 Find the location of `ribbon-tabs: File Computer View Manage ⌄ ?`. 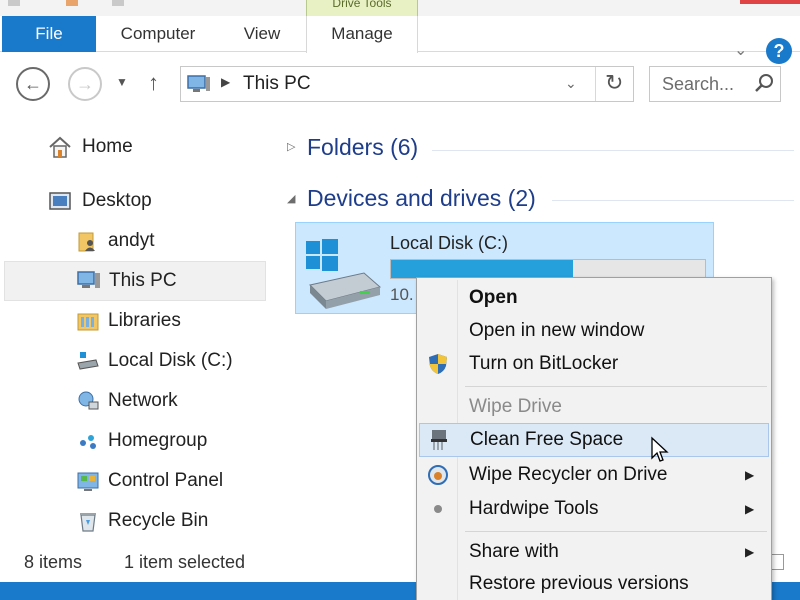

ribbon-tabs: File Computer View Manage ⌄ ? is located at coordinates (400, 40).